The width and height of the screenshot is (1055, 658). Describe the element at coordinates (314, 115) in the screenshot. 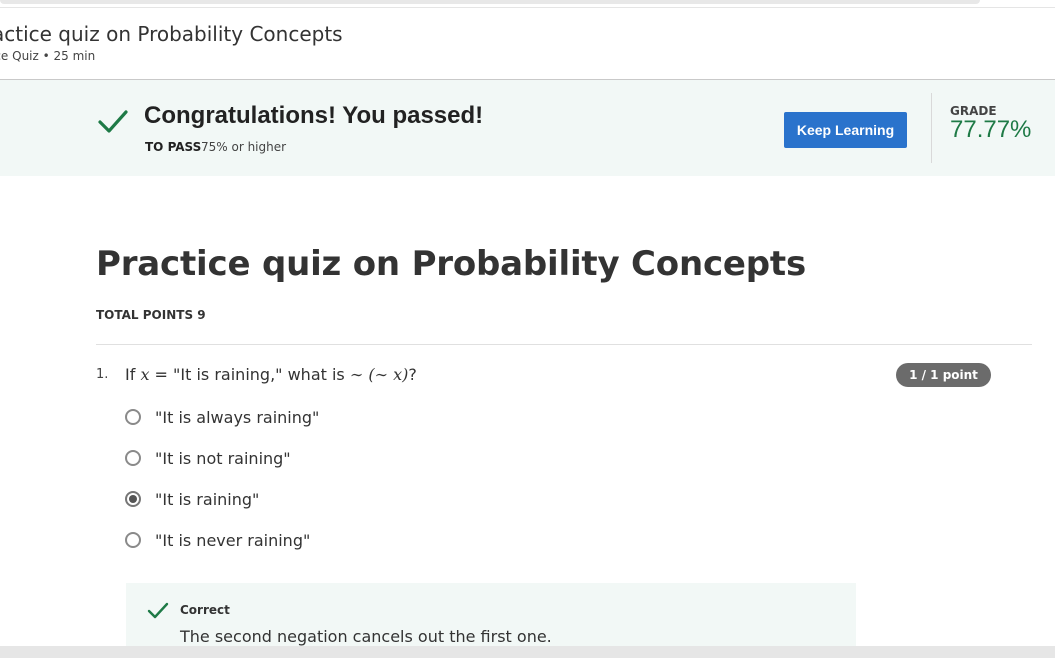

I see `banner-title: Congratulations! You passed!` at that location.